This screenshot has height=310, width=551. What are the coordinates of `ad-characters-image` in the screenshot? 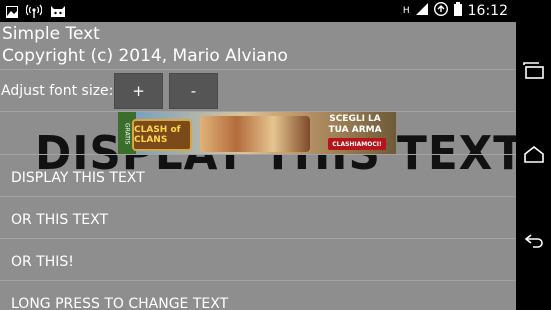 It's located at (255, 134).